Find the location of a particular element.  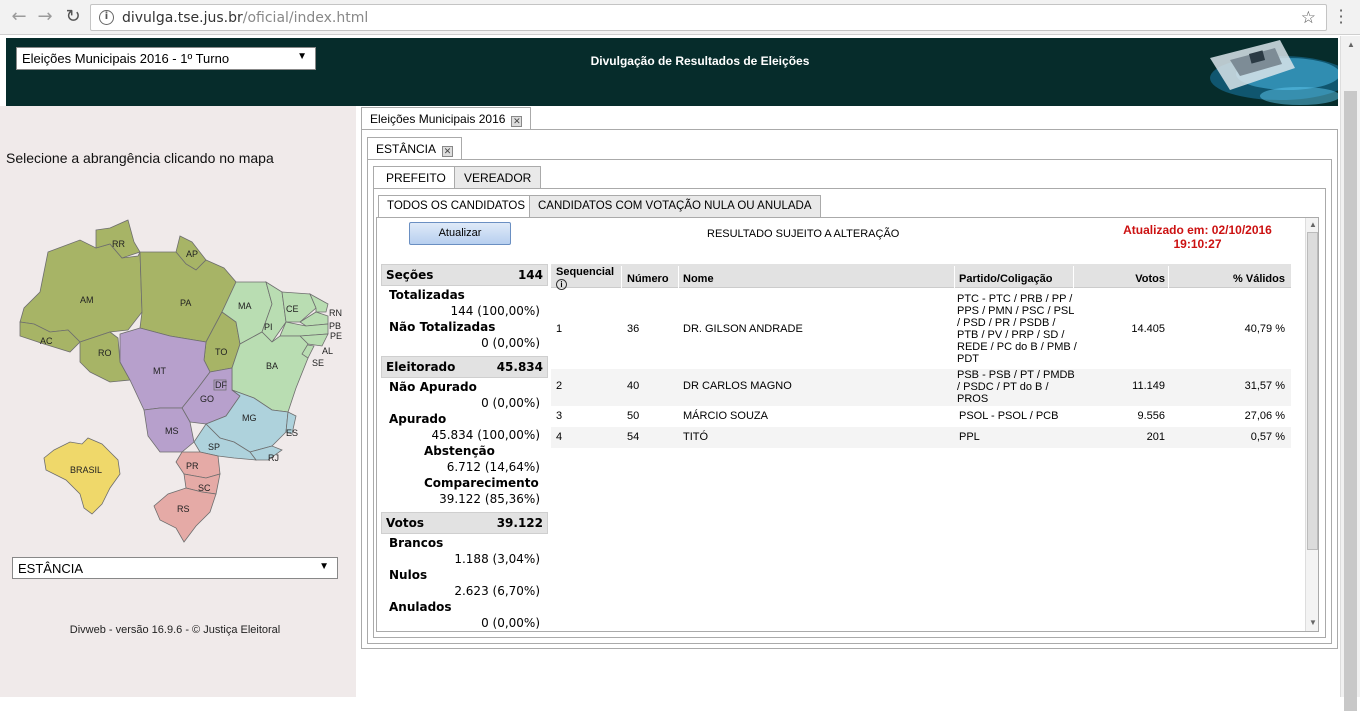

map-label-df: DF is located at coordinates (221, 385).